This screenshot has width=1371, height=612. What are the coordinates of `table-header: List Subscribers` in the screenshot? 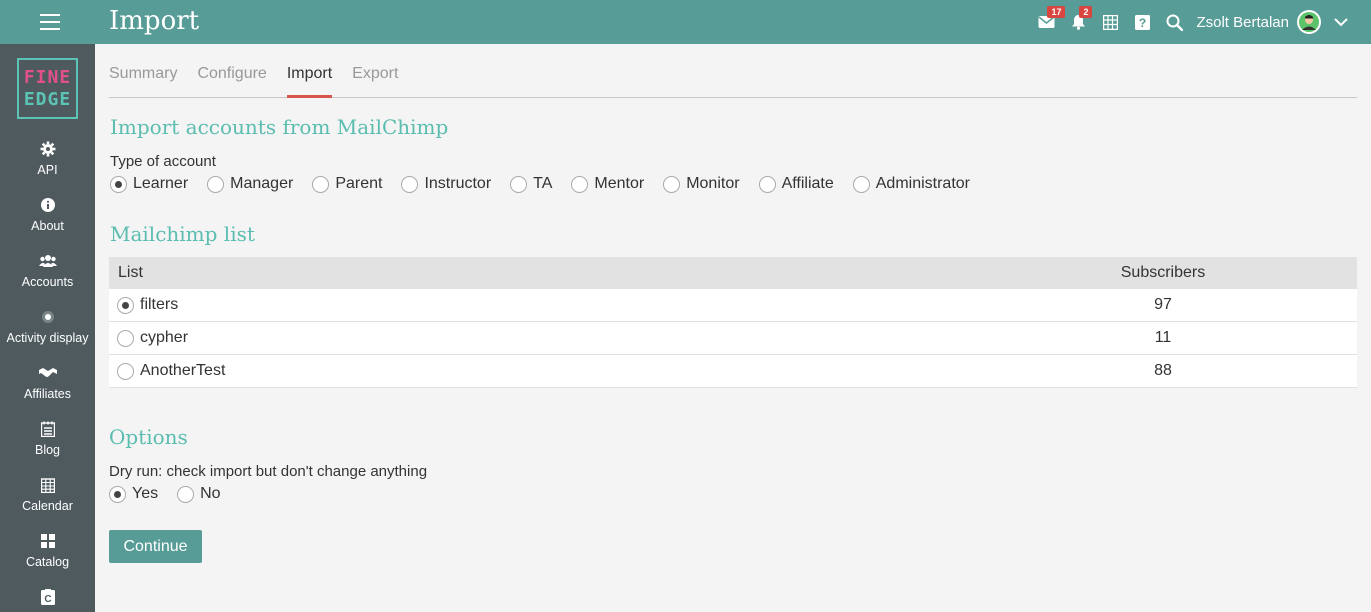 It's located at (733, 273).